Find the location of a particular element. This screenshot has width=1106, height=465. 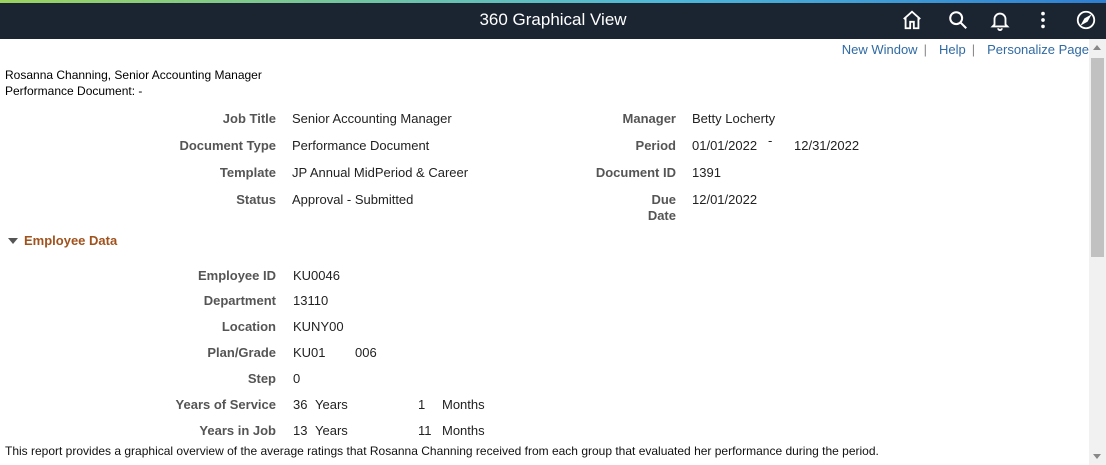

years-in-job-years-value: 13 is located at coordinates (300, 430).